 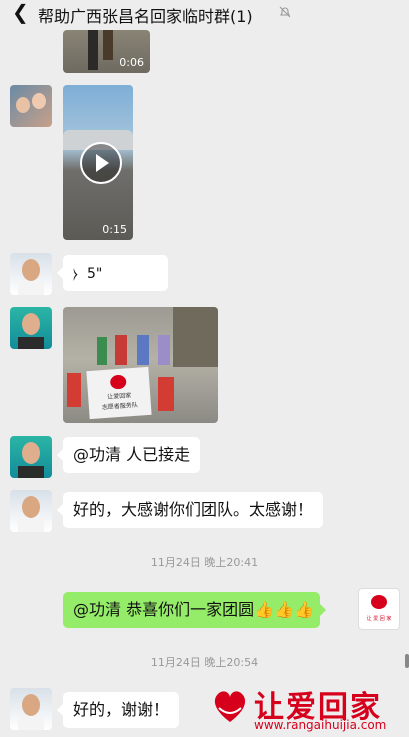 What do you see at coordinates (140, 365) in the screenshot?
I see `image-message: 让爱回家 志愿者服务队` at bounding box center [140, 365].